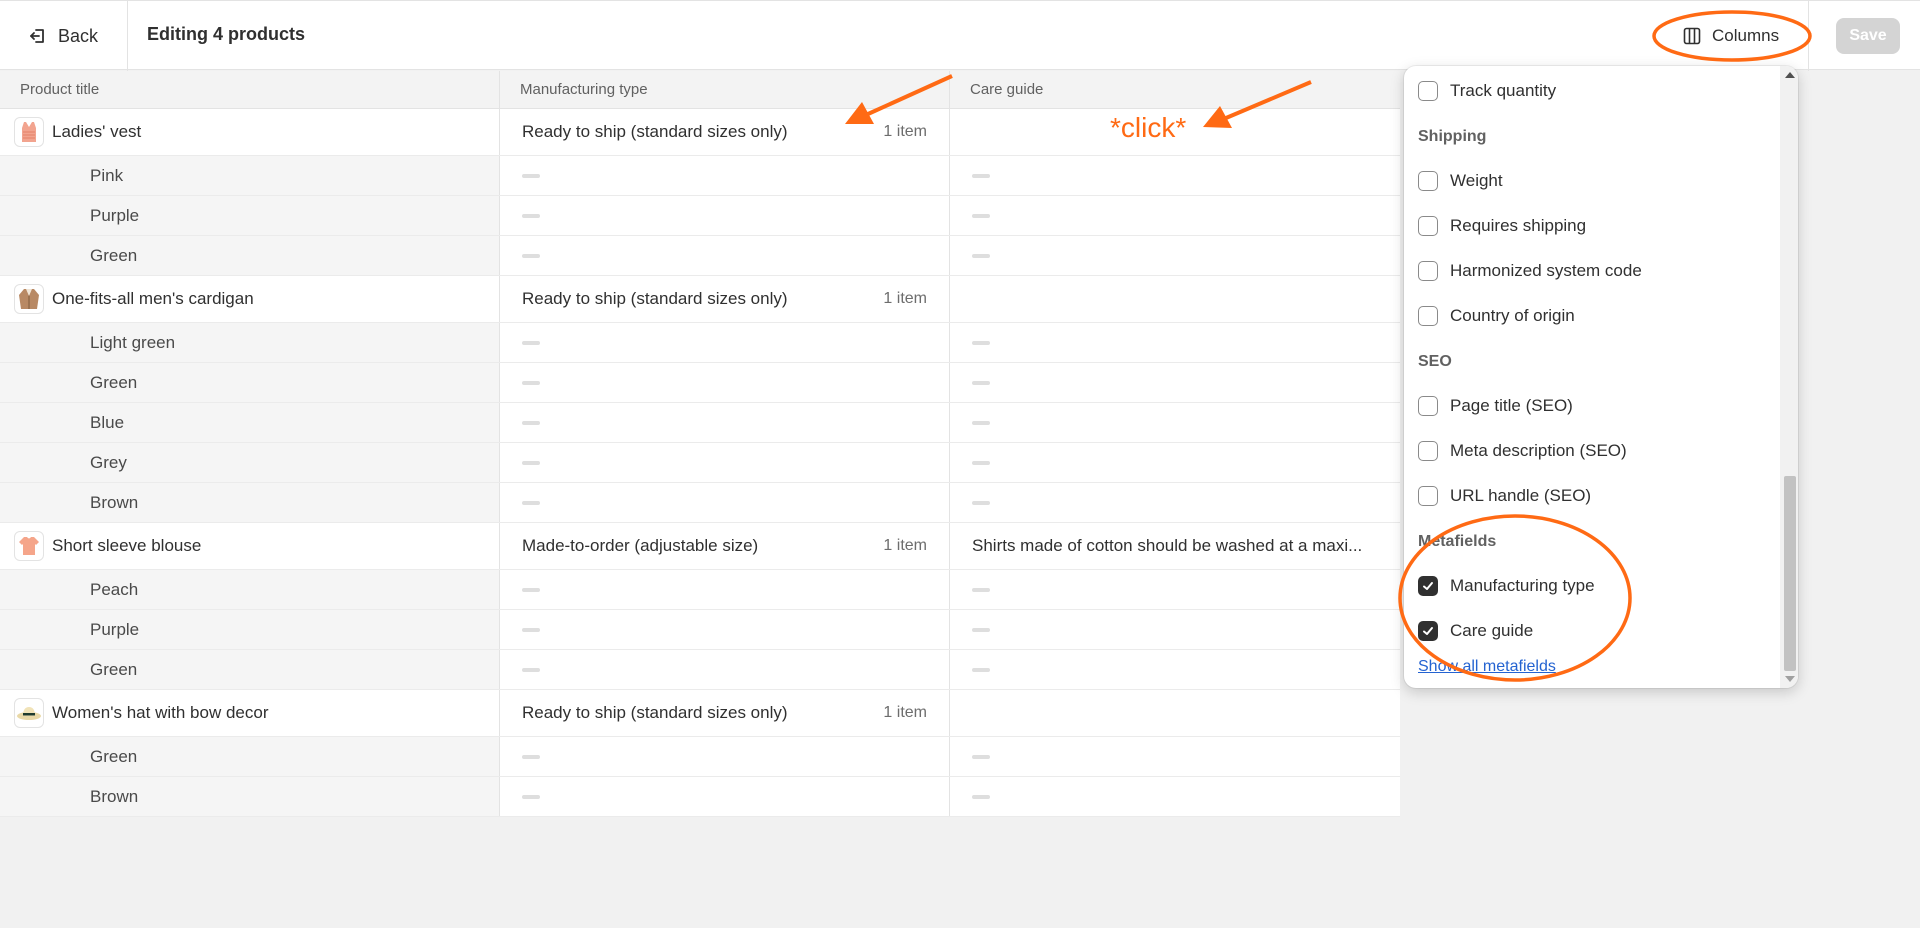 Image resolution: width=1920 pixels, height=928 pixels. Describe the element at coordinates (960, 35) in the screenshot. I see `top-bar: Back Editing 4 products Columns Save` at that location.